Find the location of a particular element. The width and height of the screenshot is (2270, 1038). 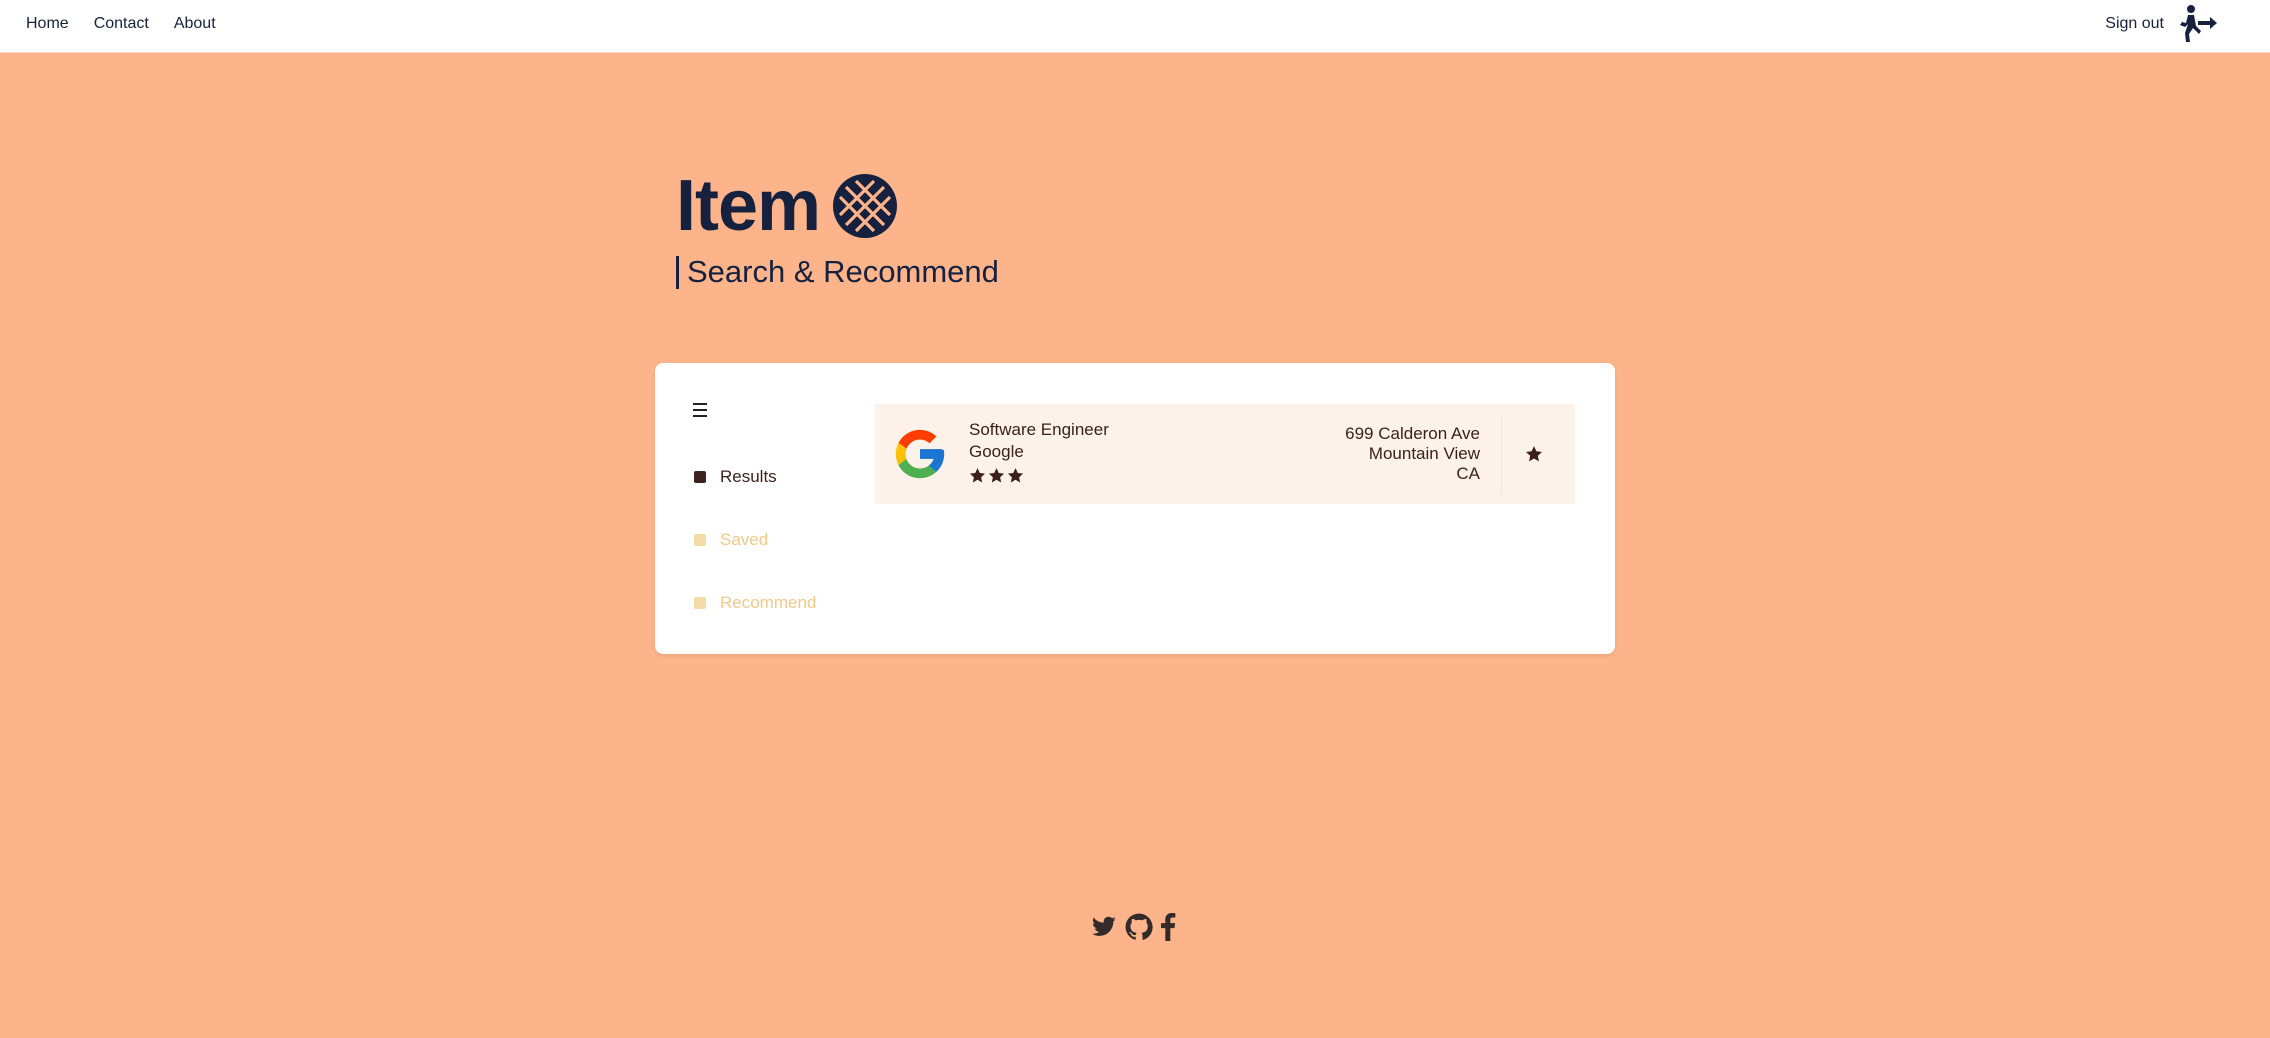

nav-links: Home Contact About is located at coordinates (121, 24).